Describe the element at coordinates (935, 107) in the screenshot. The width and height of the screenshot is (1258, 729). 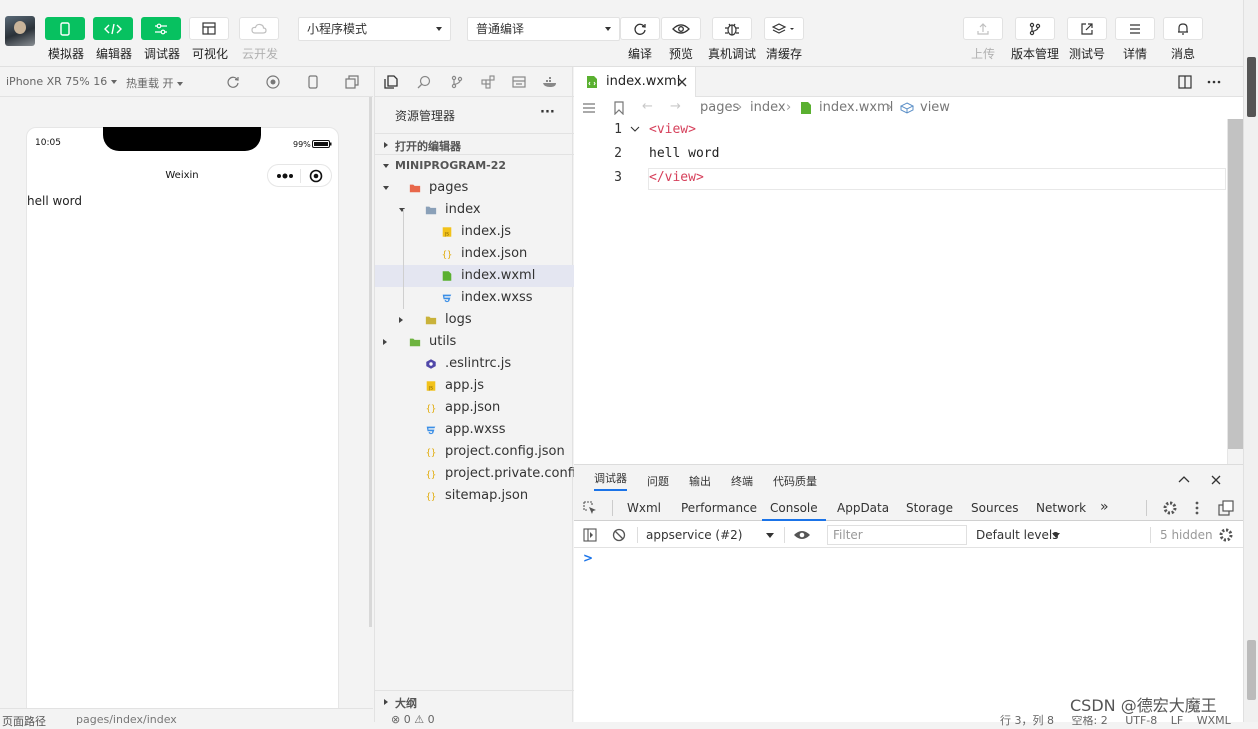
I see `breadcrumb-item-view: view` at that location.